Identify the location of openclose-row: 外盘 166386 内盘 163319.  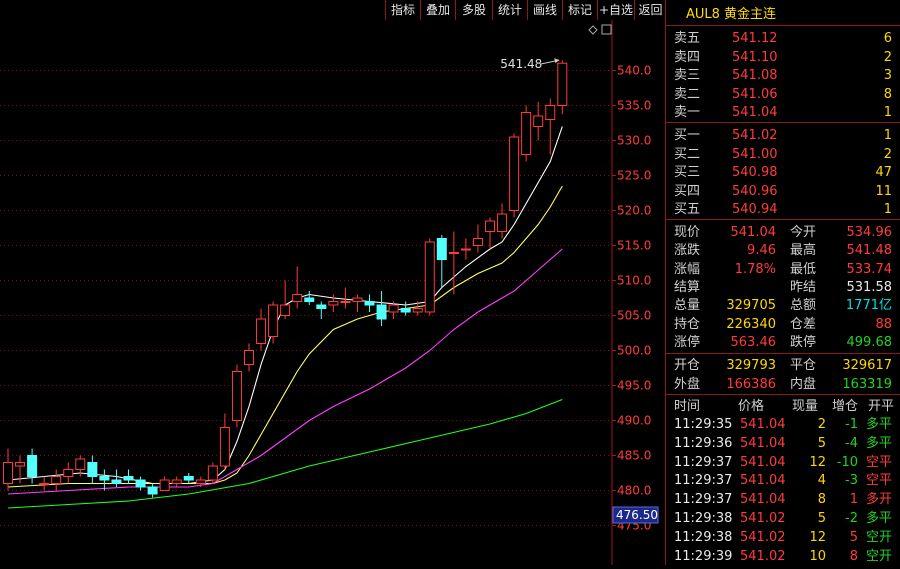
(783, 384).